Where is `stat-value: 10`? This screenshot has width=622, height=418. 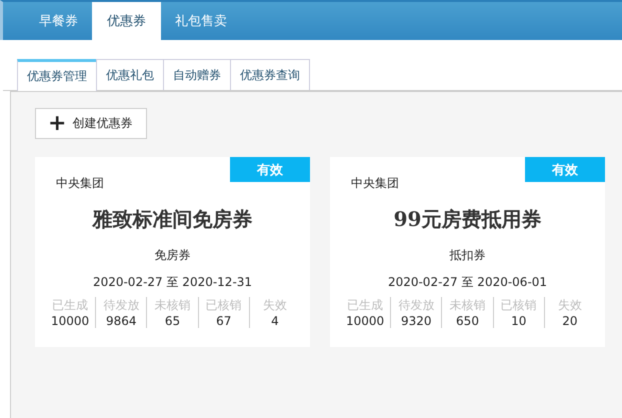 stat-value: 10 is located at coordinates (518, 321).